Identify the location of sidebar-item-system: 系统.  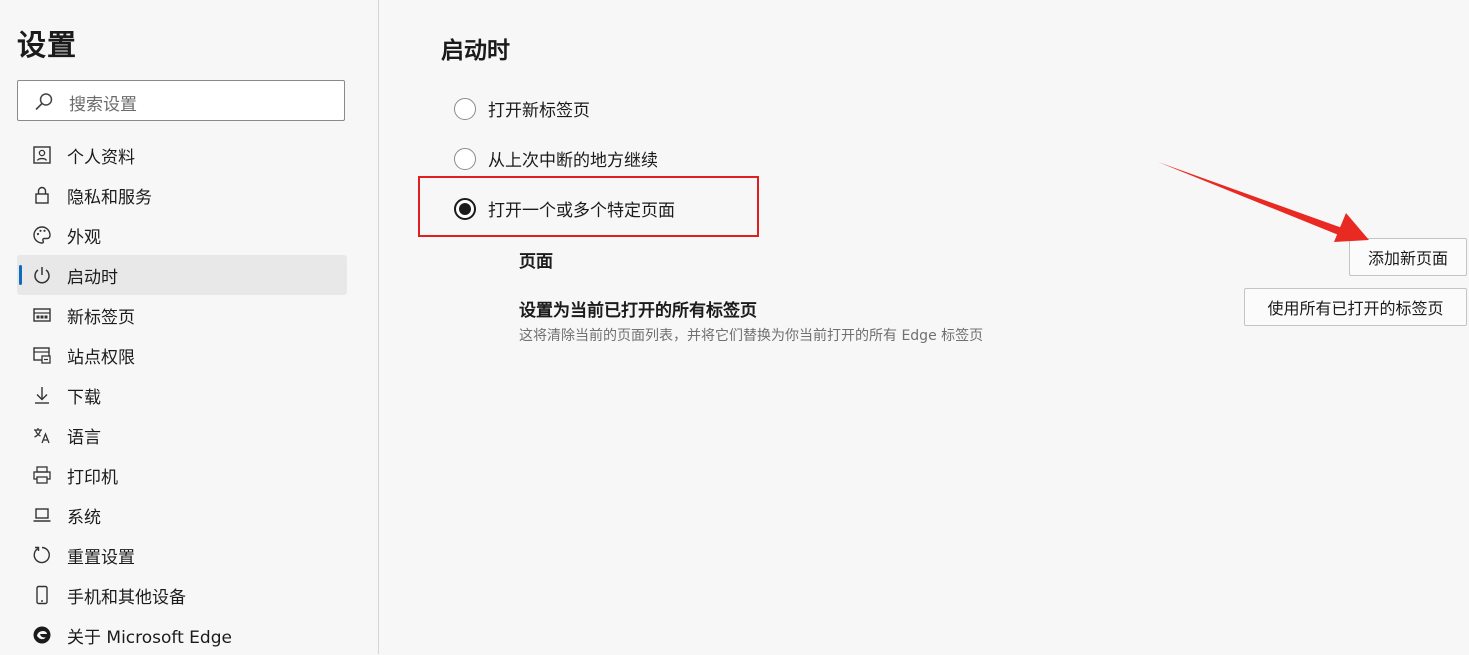
(182, 515).